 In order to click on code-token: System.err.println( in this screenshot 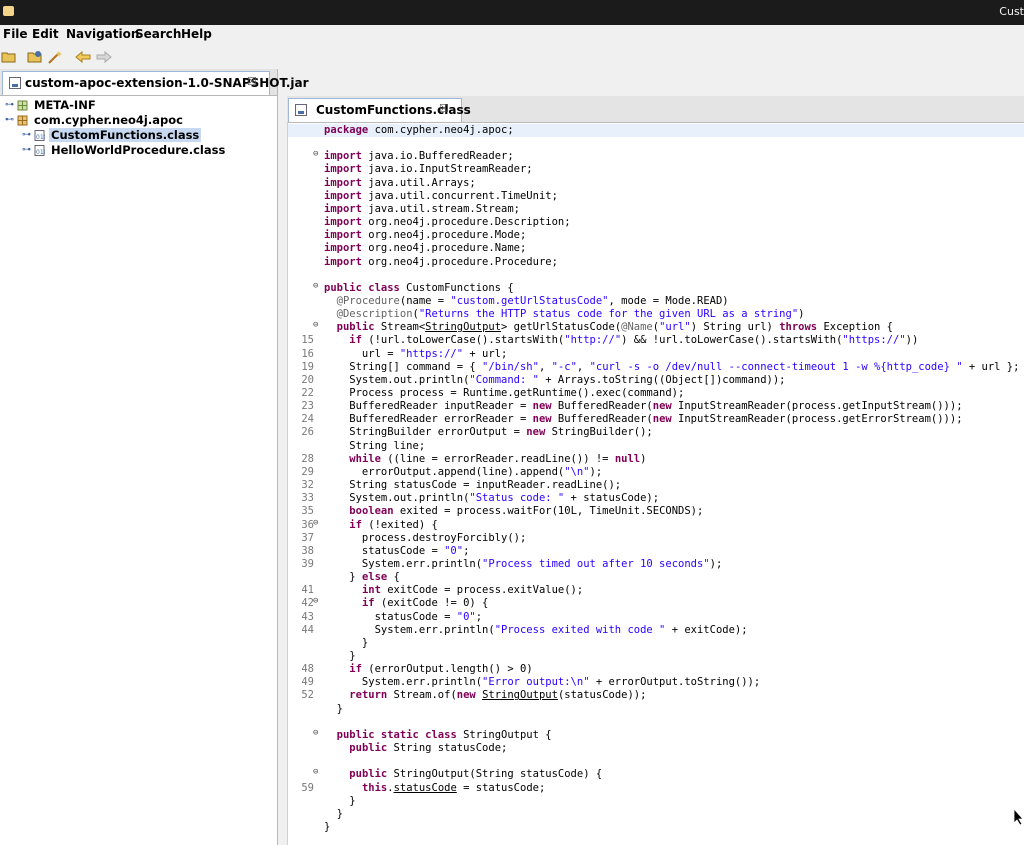, I will do `click(403, 682)`.